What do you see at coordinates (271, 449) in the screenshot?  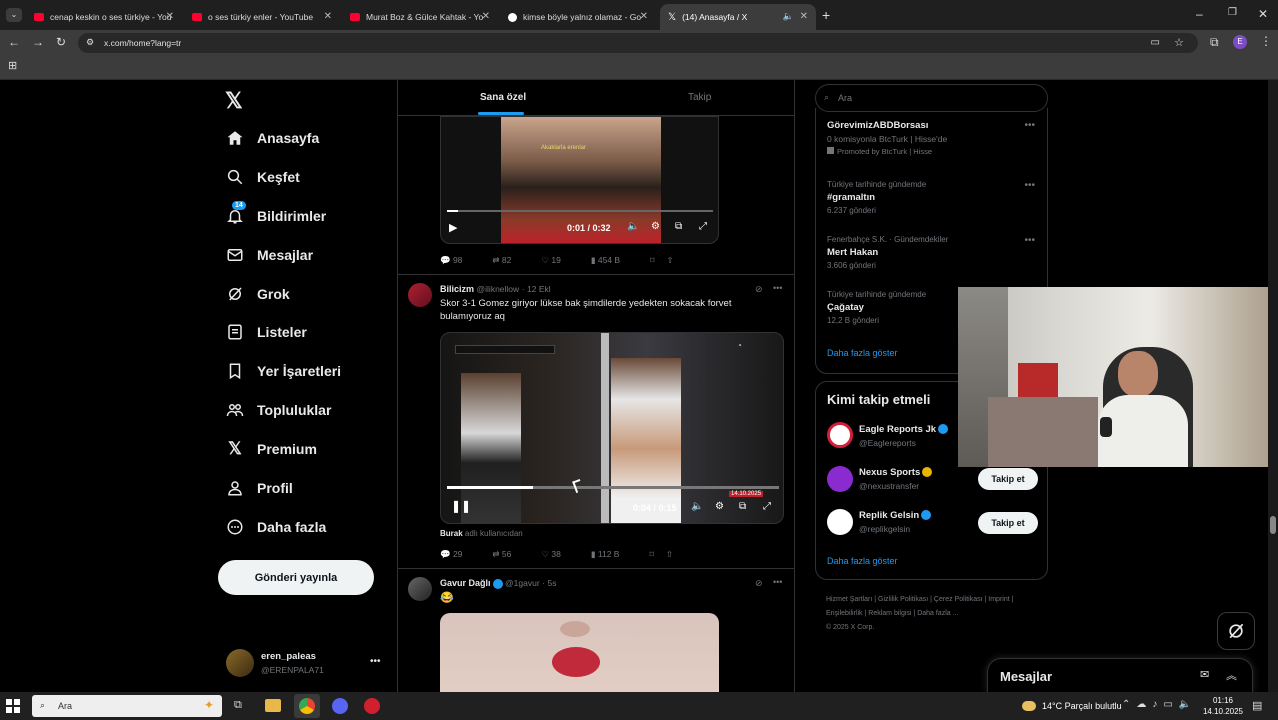 I see `nav-premium: 𝕏 Premium` at bounding box center [271, 449].